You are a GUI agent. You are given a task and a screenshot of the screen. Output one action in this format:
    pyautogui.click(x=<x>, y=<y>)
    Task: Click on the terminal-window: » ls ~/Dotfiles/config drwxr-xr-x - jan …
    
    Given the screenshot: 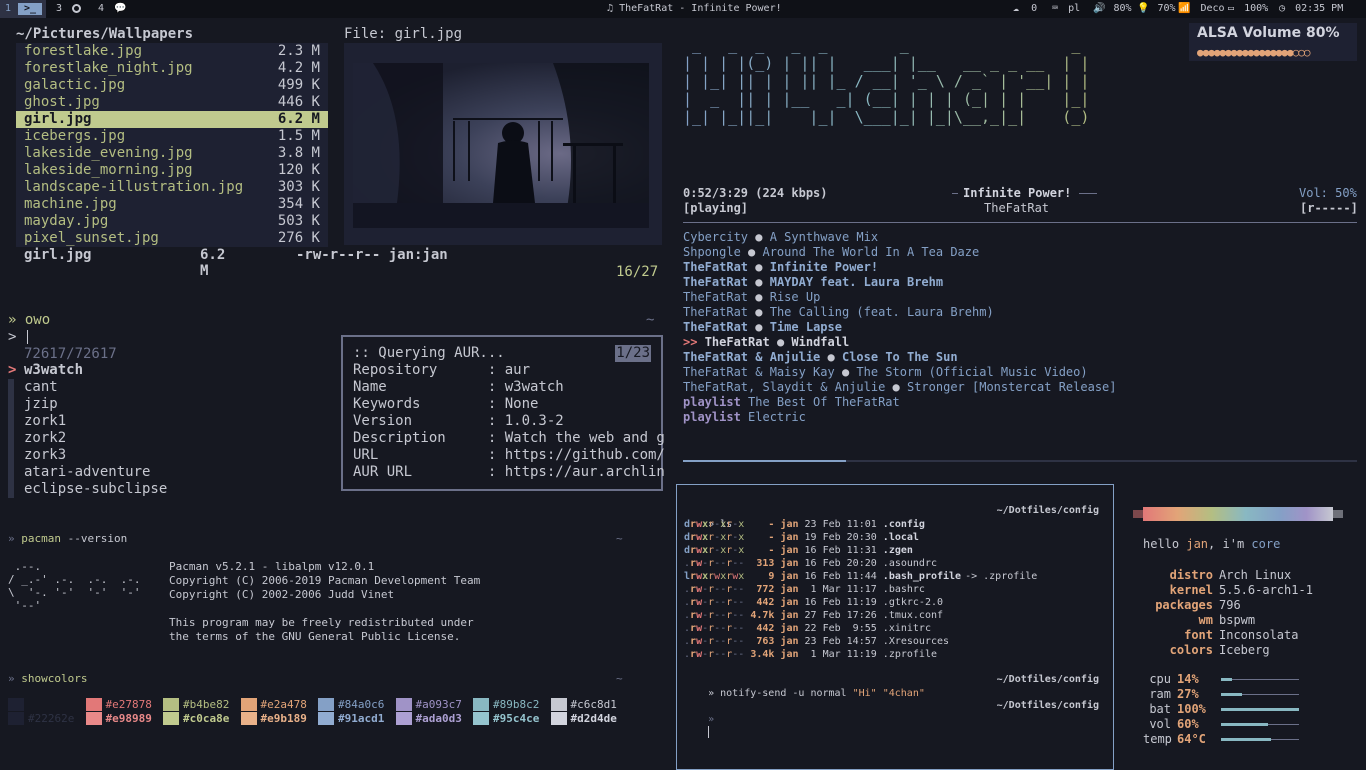 What is the action you would take?
    pyautogui.click(x=895, y=627)
    